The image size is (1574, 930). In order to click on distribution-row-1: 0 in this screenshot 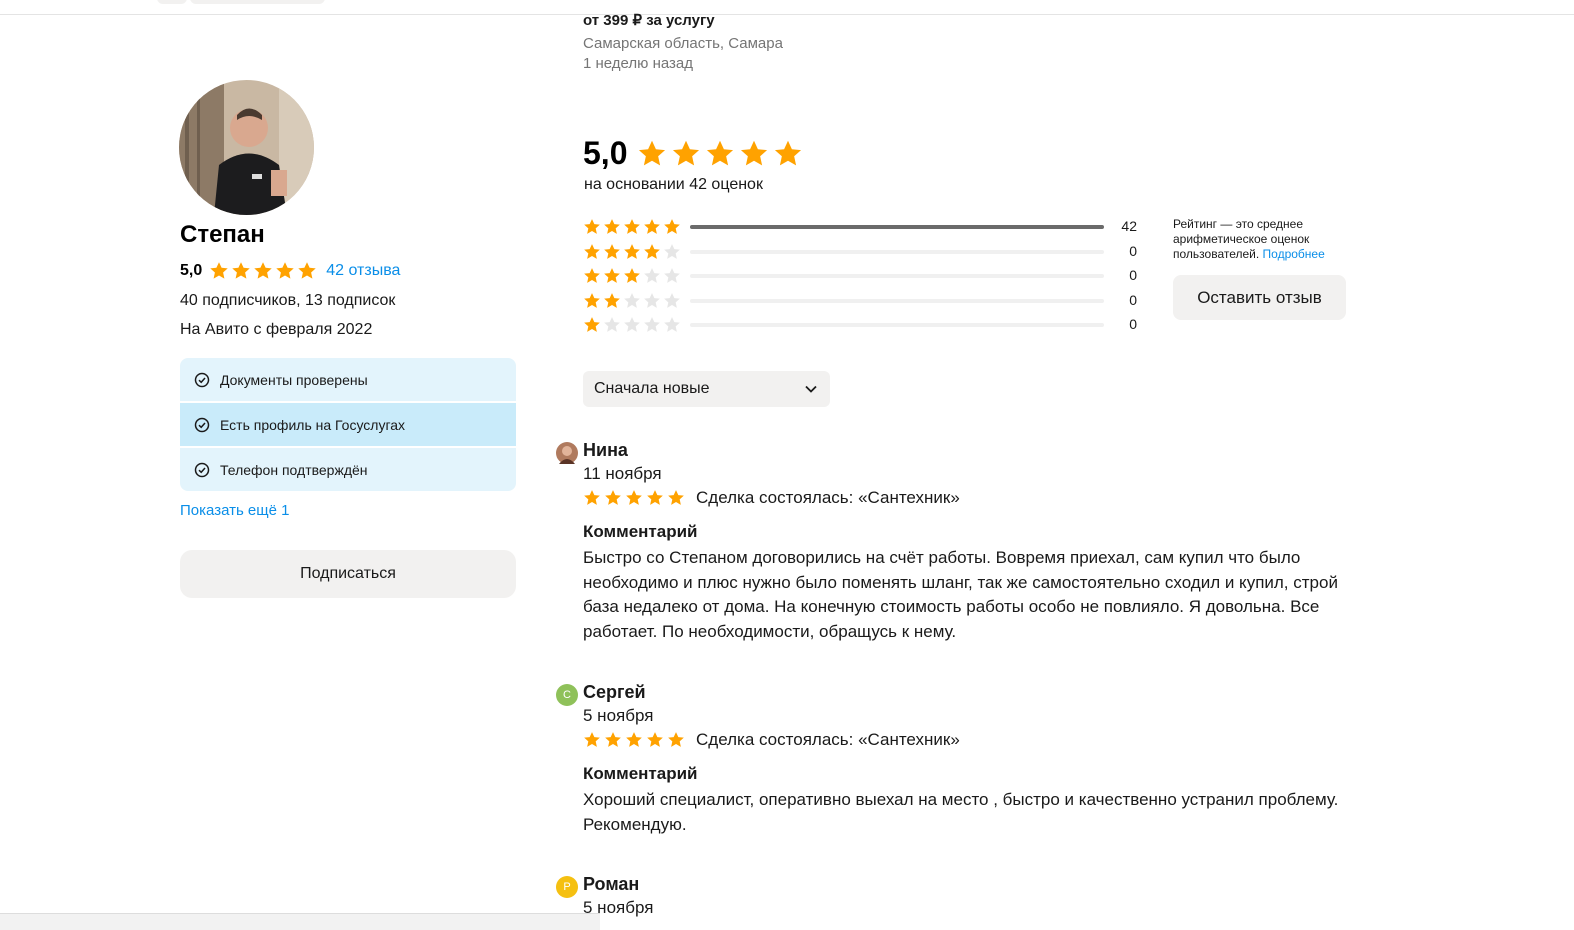, I will do `click(860, 325)`.